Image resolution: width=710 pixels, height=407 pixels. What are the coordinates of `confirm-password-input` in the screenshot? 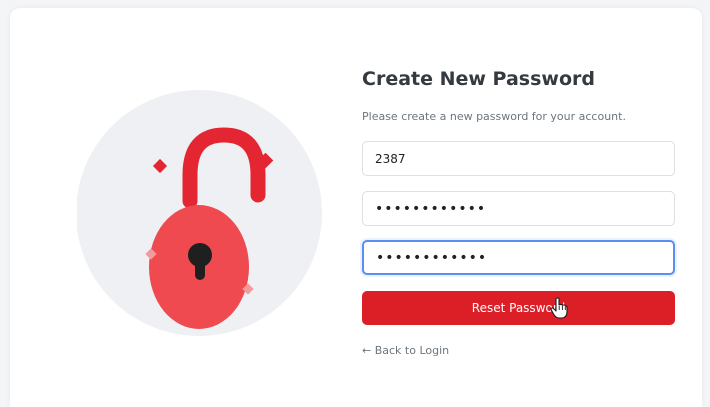 It's located at (518, 257).